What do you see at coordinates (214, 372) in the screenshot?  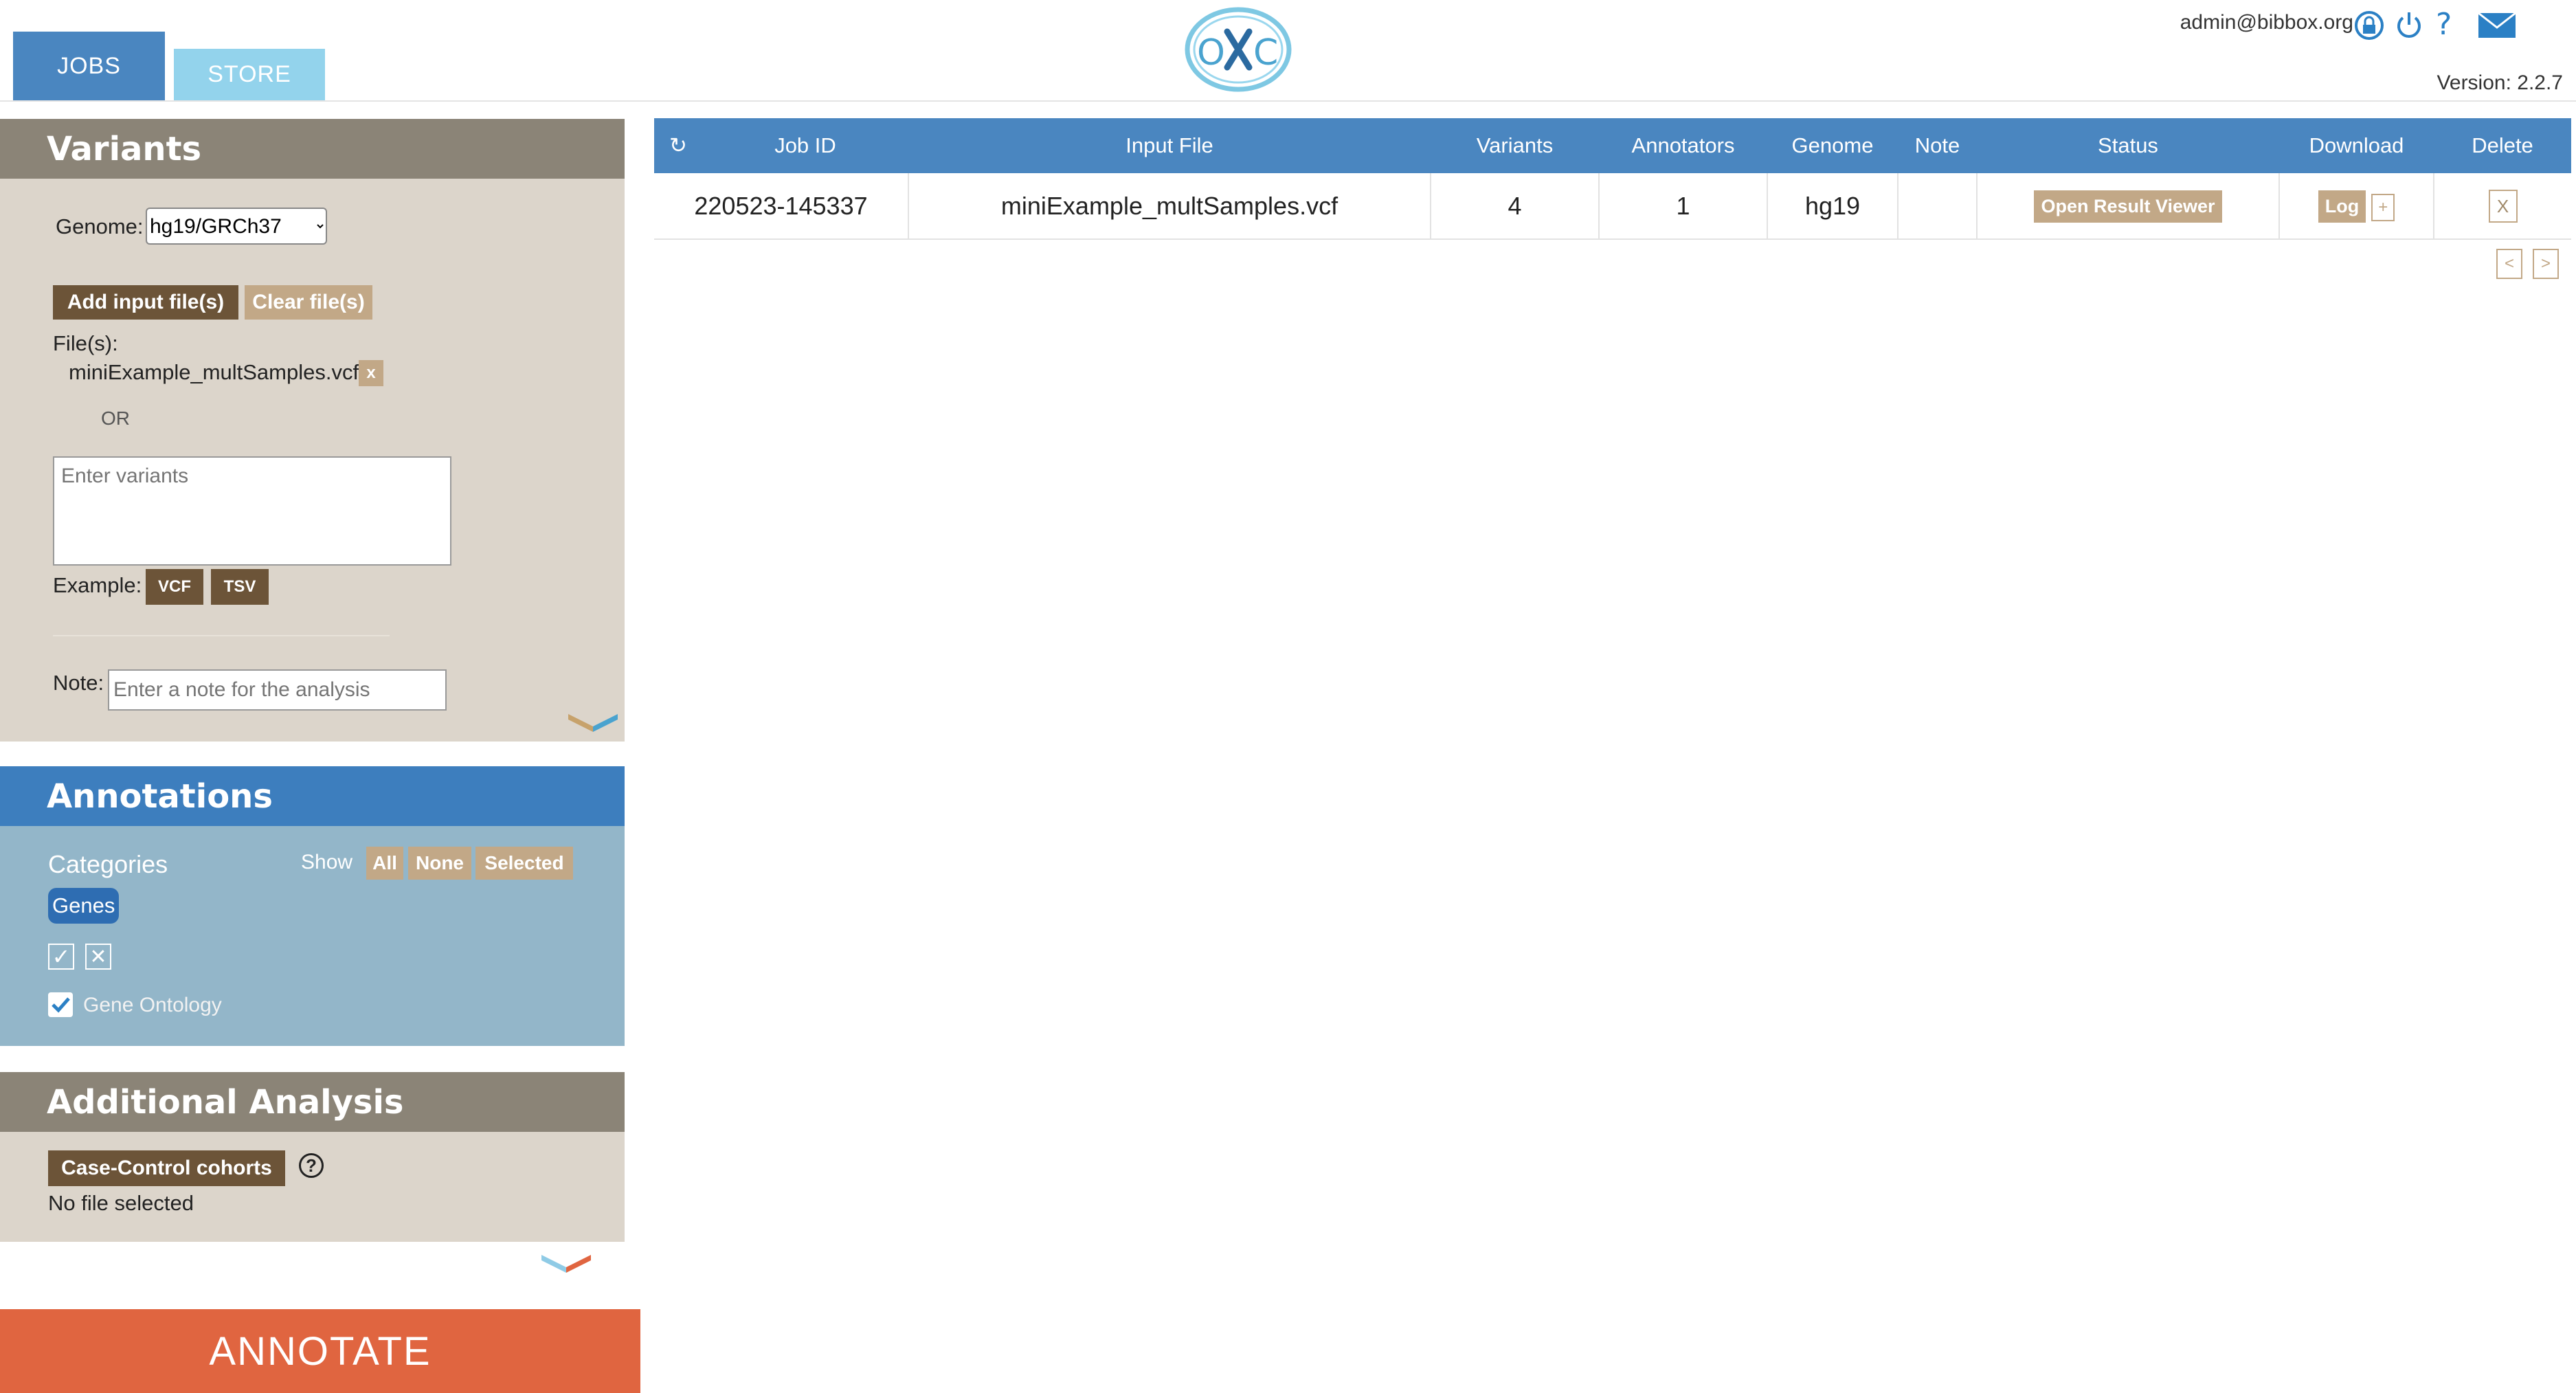 I see `file-name: miniExample_multSamples.vcf` at bounding box center [214, 372].